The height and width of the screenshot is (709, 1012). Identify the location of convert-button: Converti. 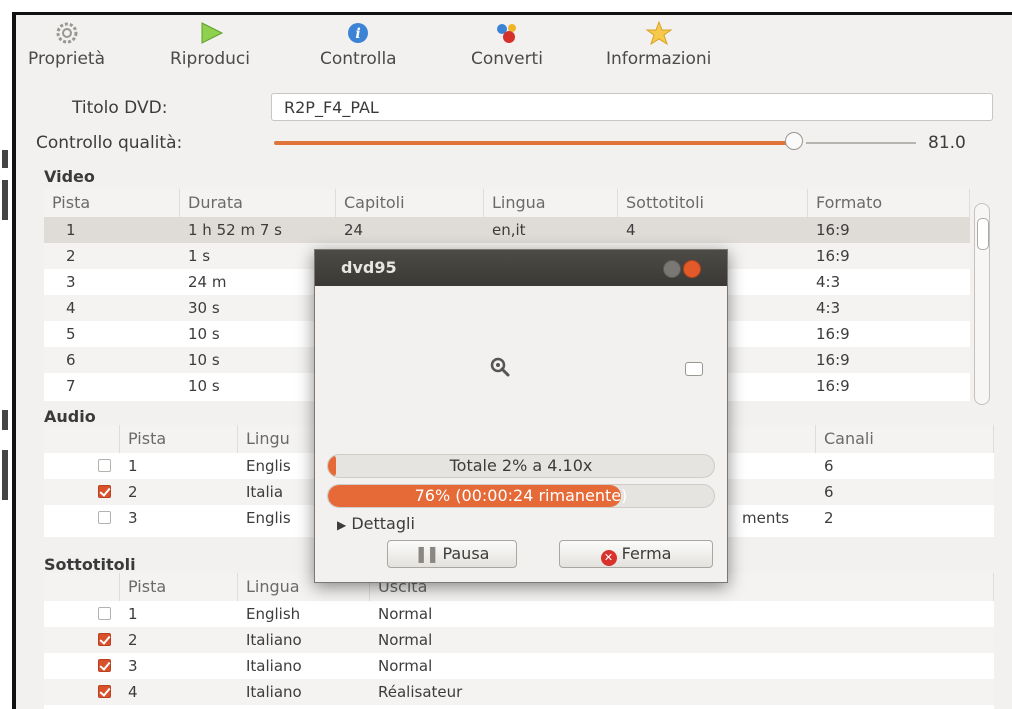
(507, 45).